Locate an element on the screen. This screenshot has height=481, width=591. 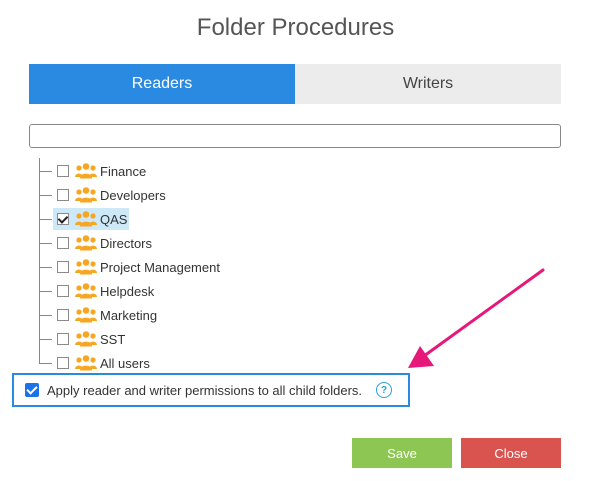
tree-connector-line is located at coordinates (39, 261).